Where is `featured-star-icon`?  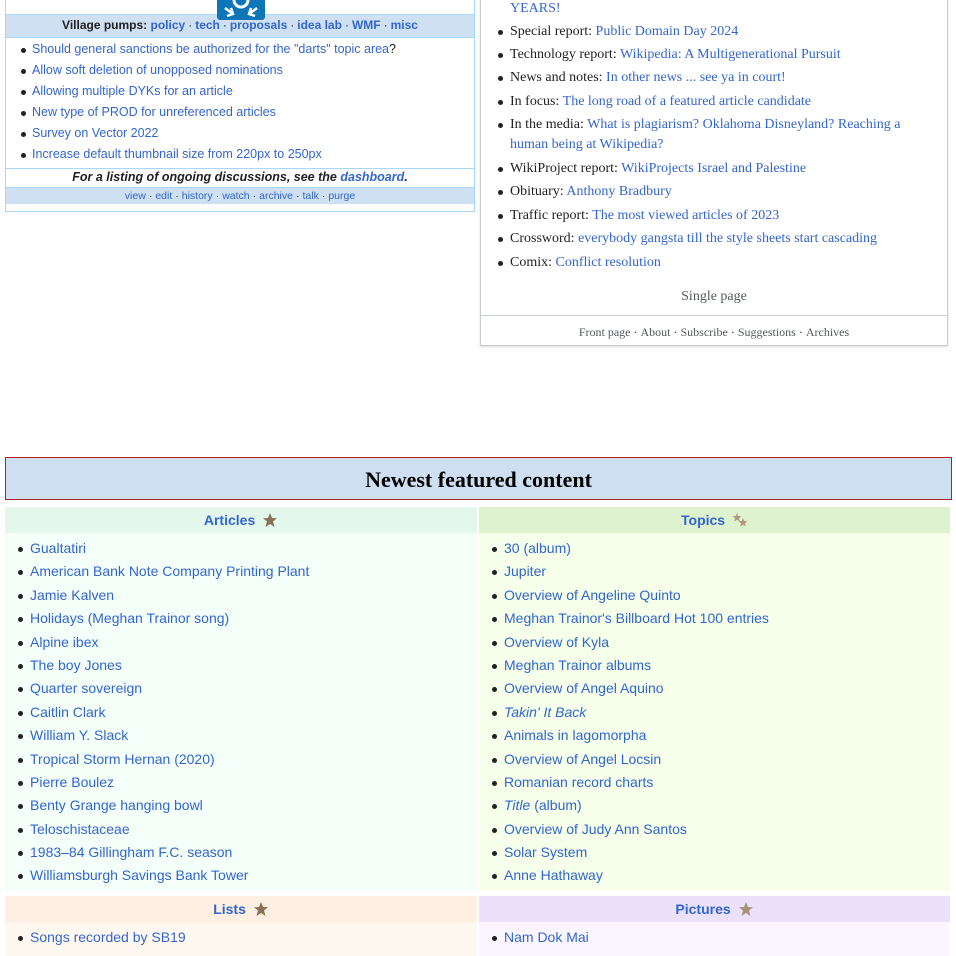 featured-star-icon is located at coordinates (260, 909).